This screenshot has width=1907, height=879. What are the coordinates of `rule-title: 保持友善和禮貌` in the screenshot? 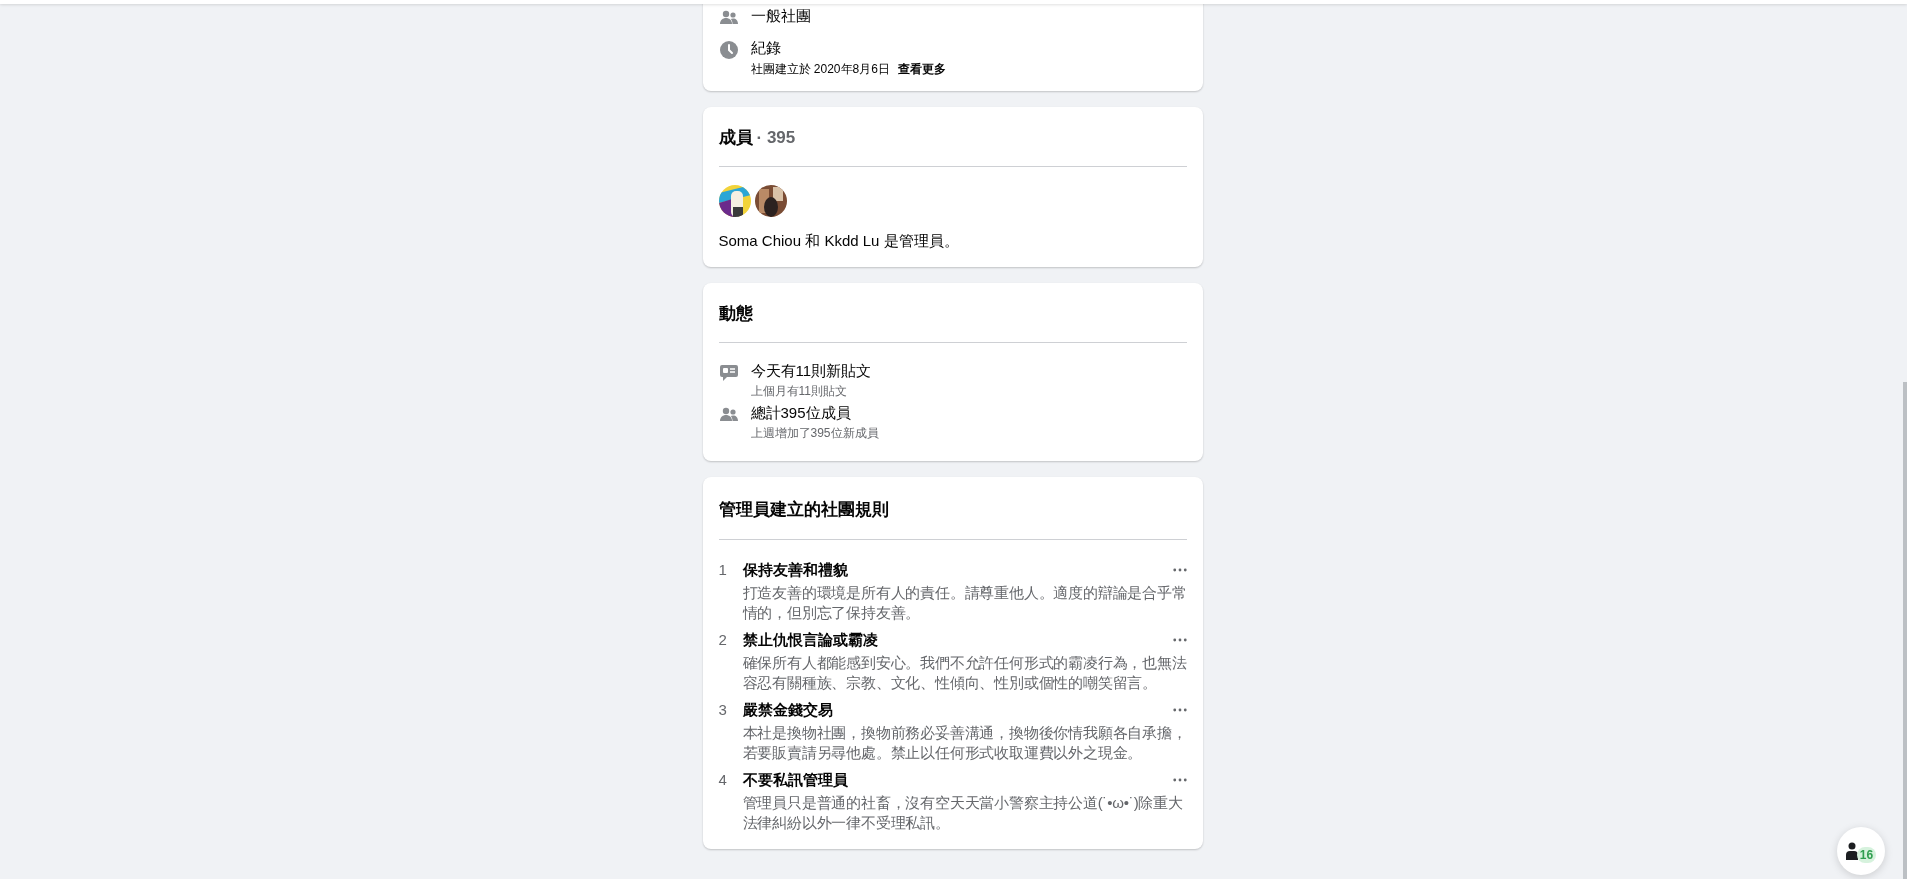 It's located at (795, 570).